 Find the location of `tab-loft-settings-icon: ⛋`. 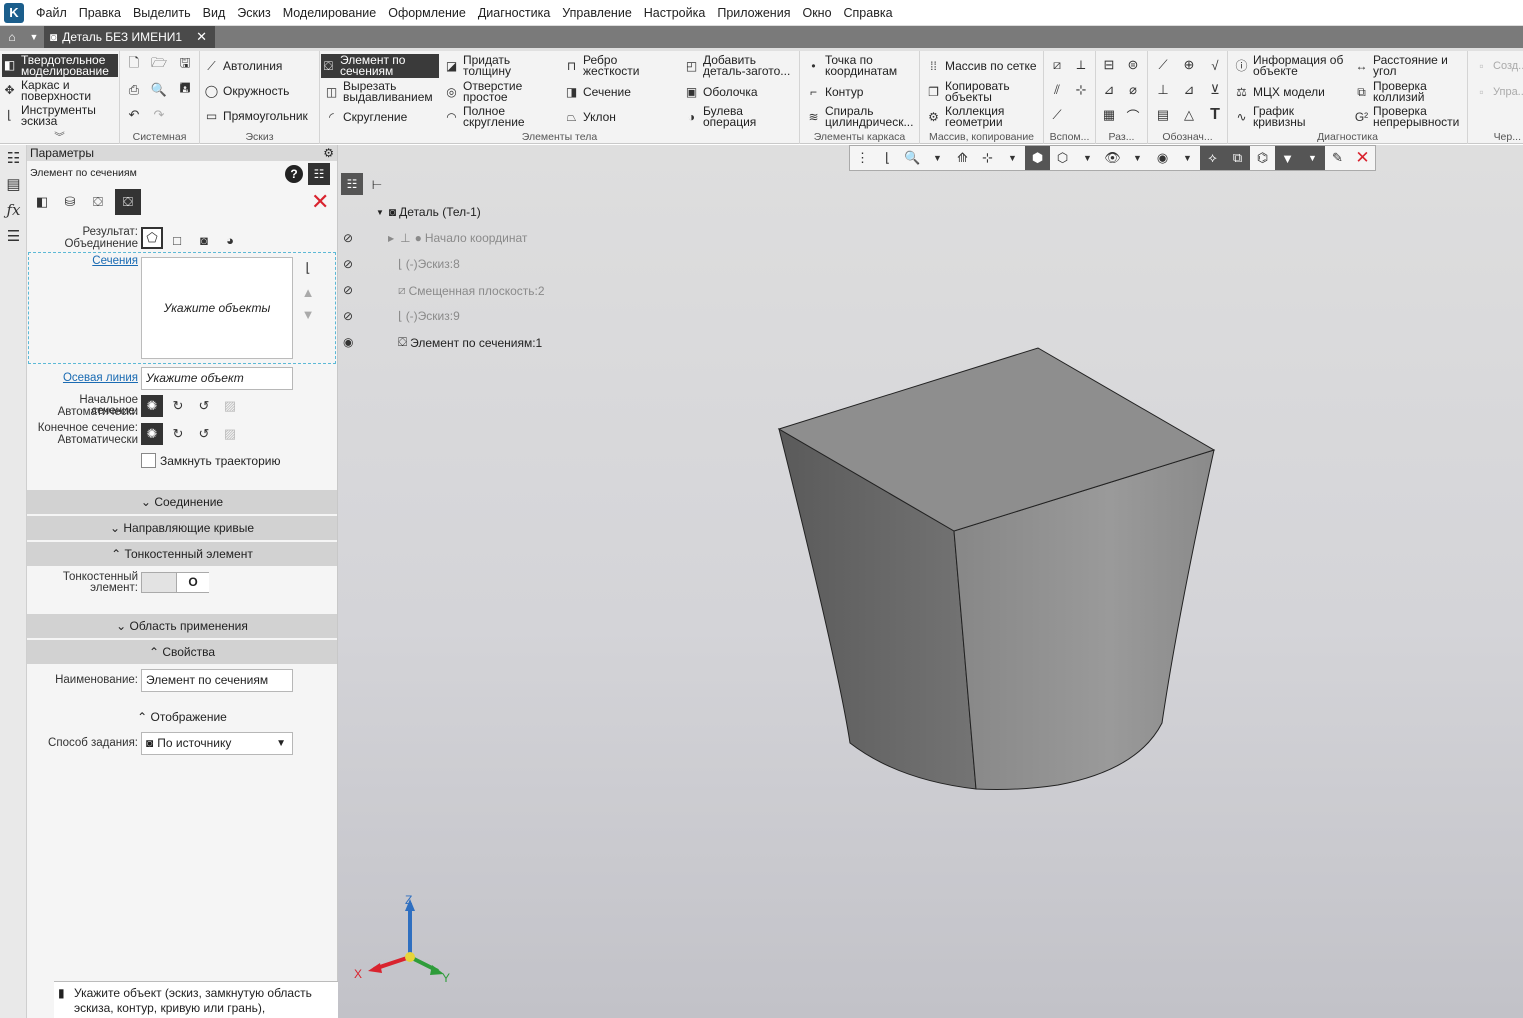

tab-loft-settings-icon: ⛋ is located at coordinates (98, 202).